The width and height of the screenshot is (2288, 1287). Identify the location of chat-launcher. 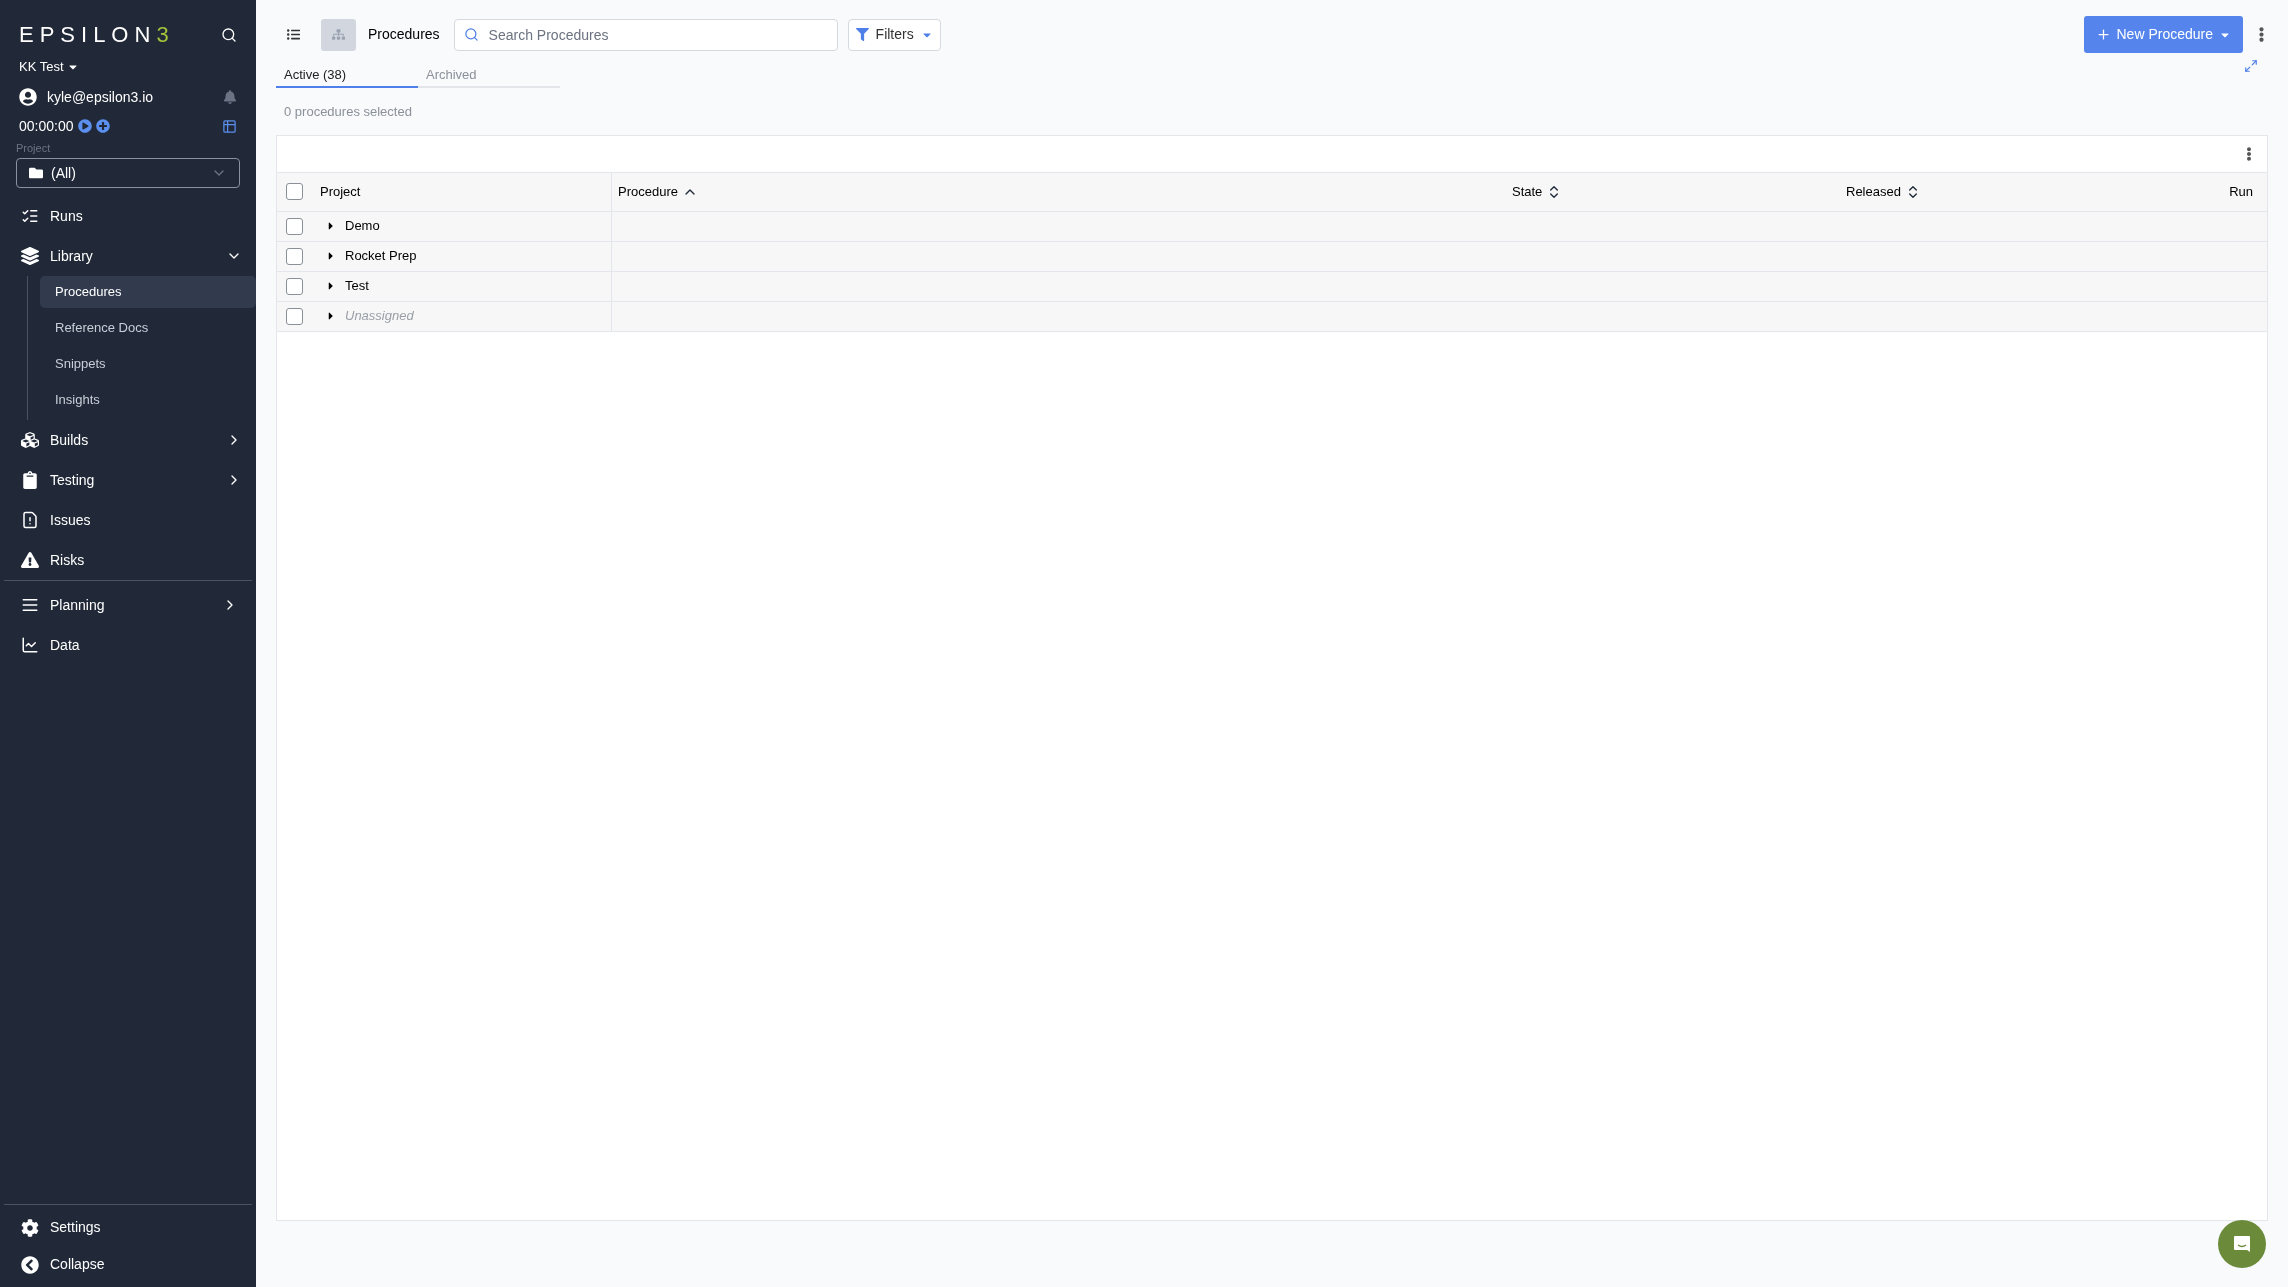
(2242, 1244).